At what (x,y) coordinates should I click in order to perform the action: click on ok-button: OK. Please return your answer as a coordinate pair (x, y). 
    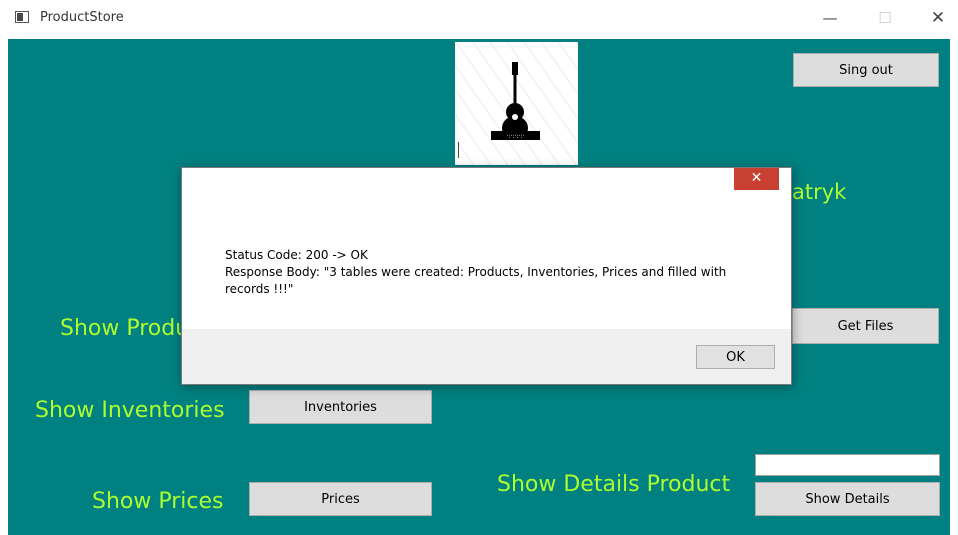
    Looking at the image, I should click on (735, 357).